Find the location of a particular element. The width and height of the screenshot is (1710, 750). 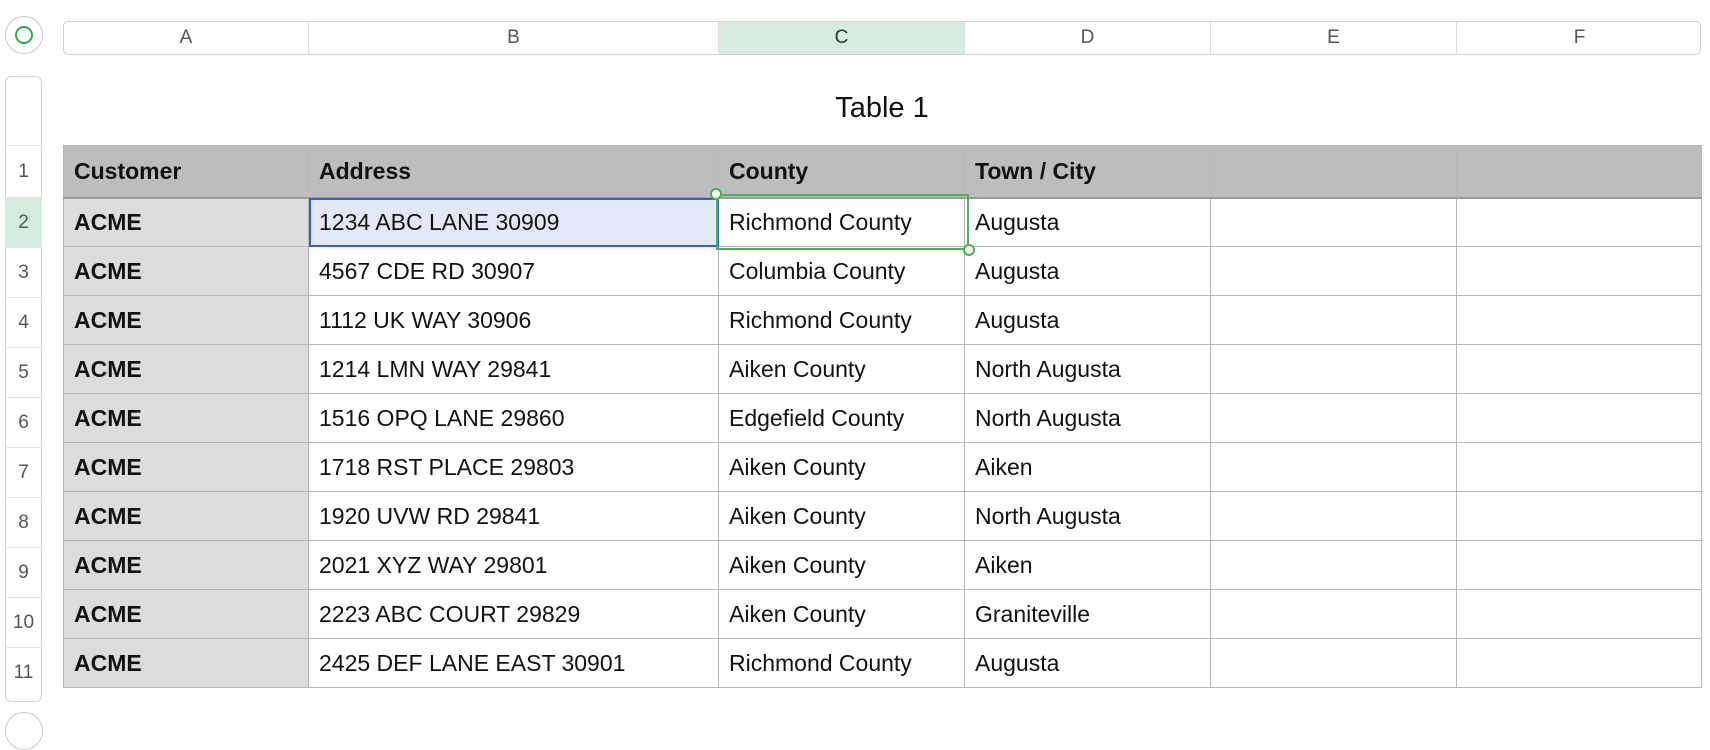

cell-address: 2021 XYZ WAY 29801 is located at coordinates (513, 565).